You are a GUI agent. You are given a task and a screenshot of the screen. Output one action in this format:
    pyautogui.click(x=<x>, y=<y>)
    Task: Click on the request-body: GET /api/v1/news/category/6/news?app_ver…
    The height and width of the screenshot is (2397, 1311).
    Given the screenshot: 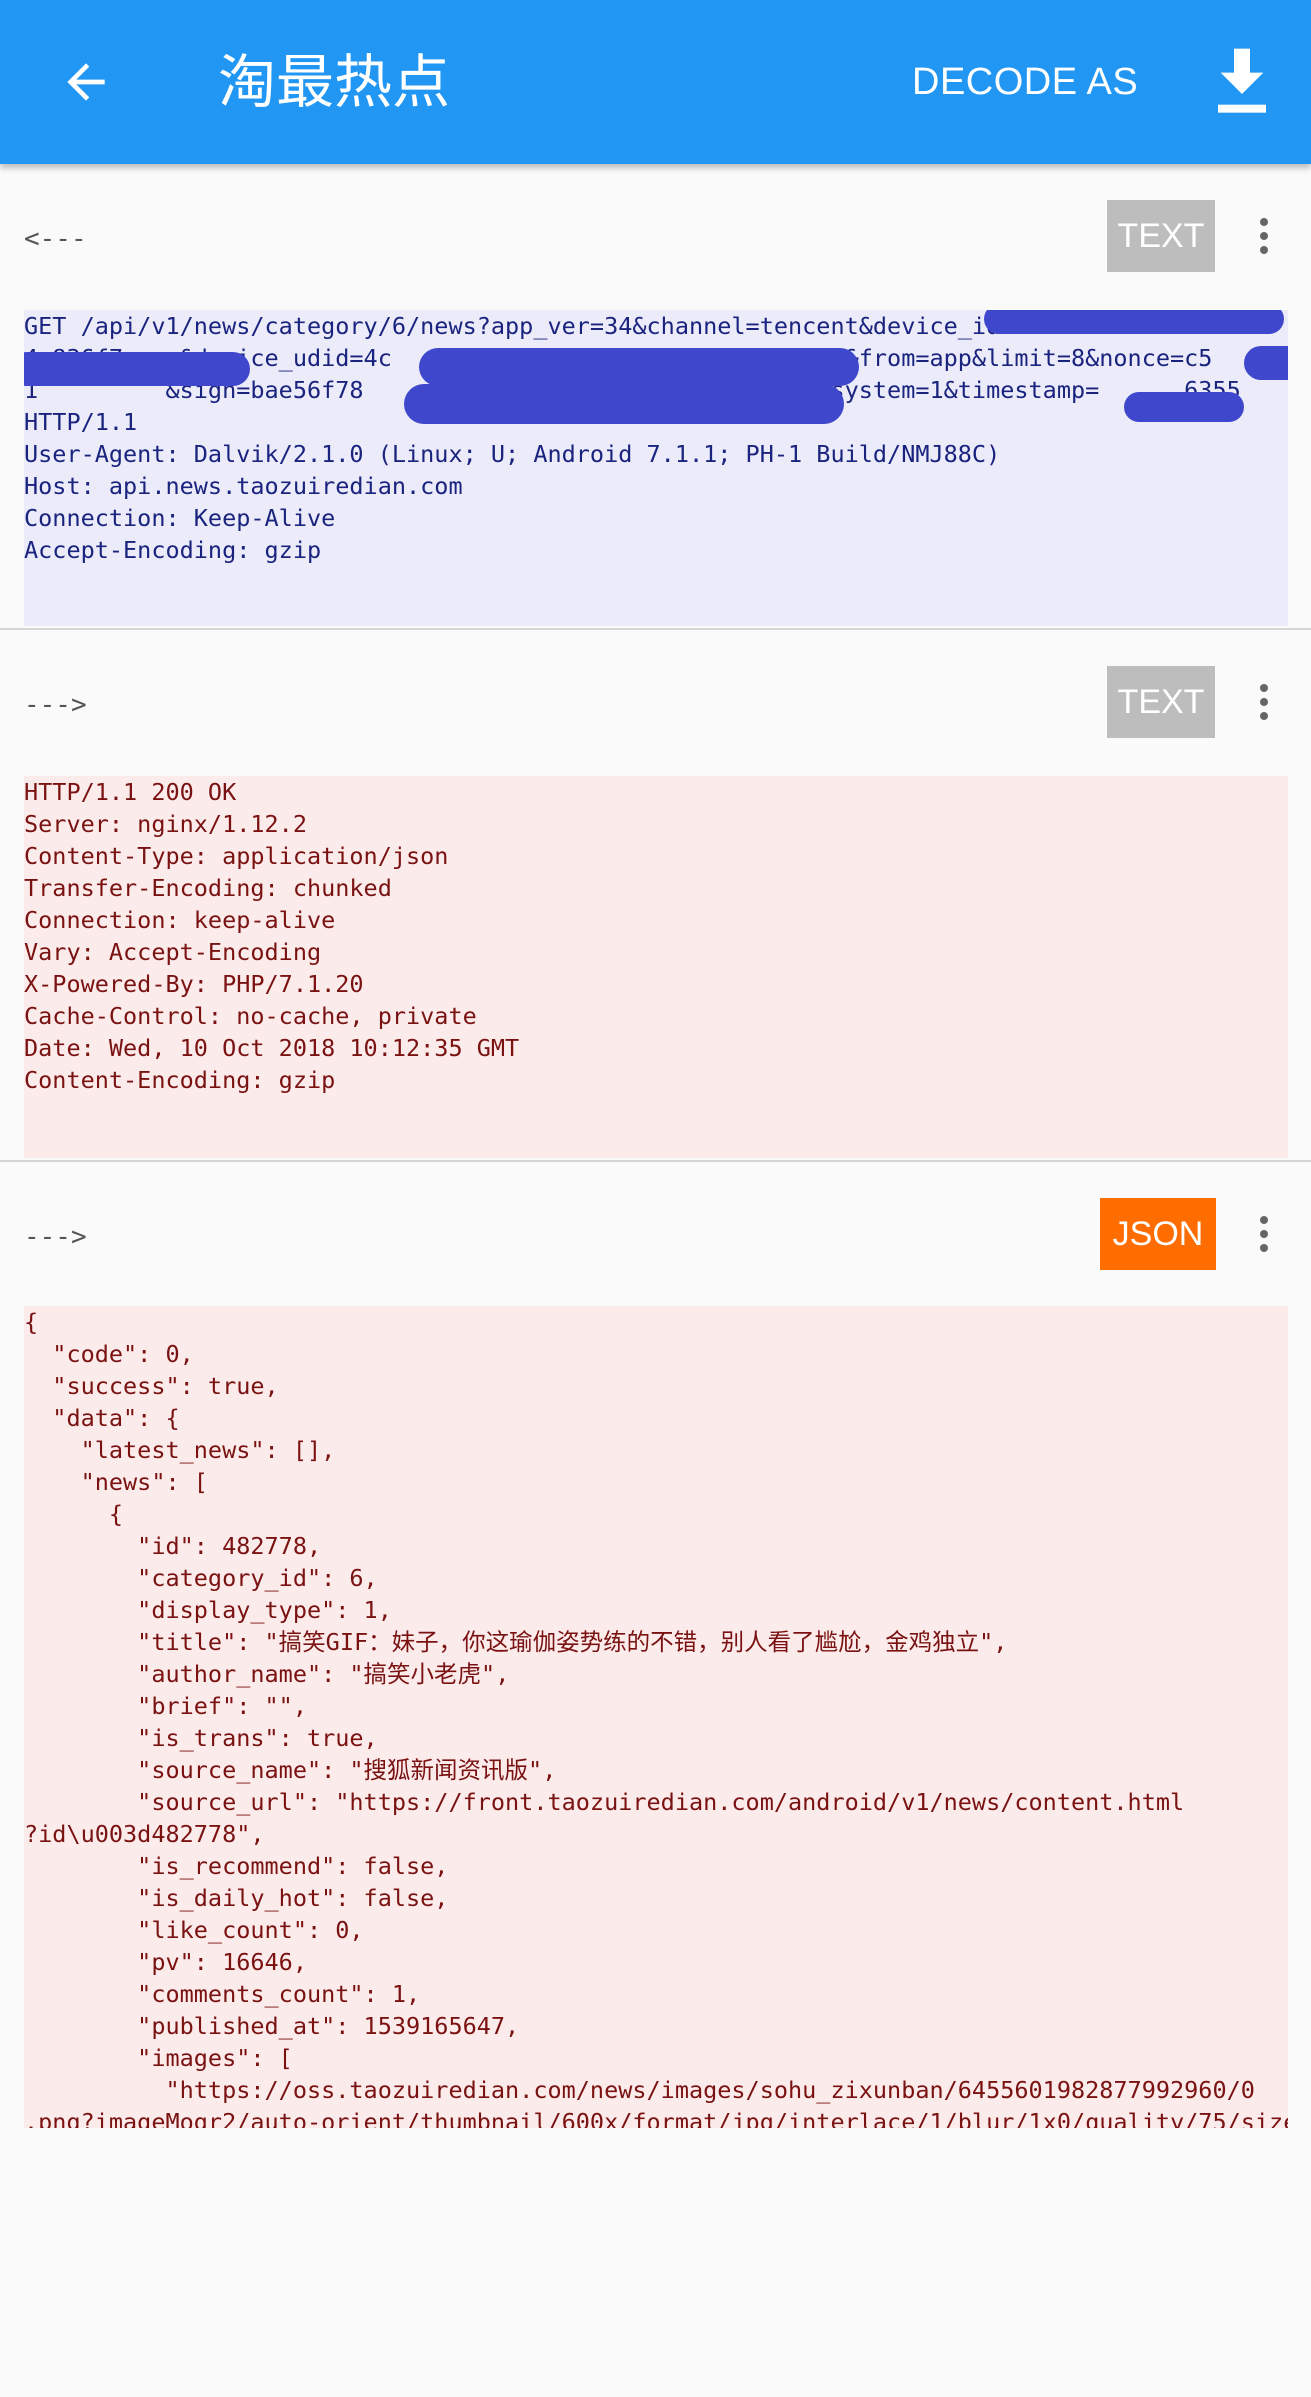 What is the action you would take?
    pyautogui.click(x=656, y=468)
    